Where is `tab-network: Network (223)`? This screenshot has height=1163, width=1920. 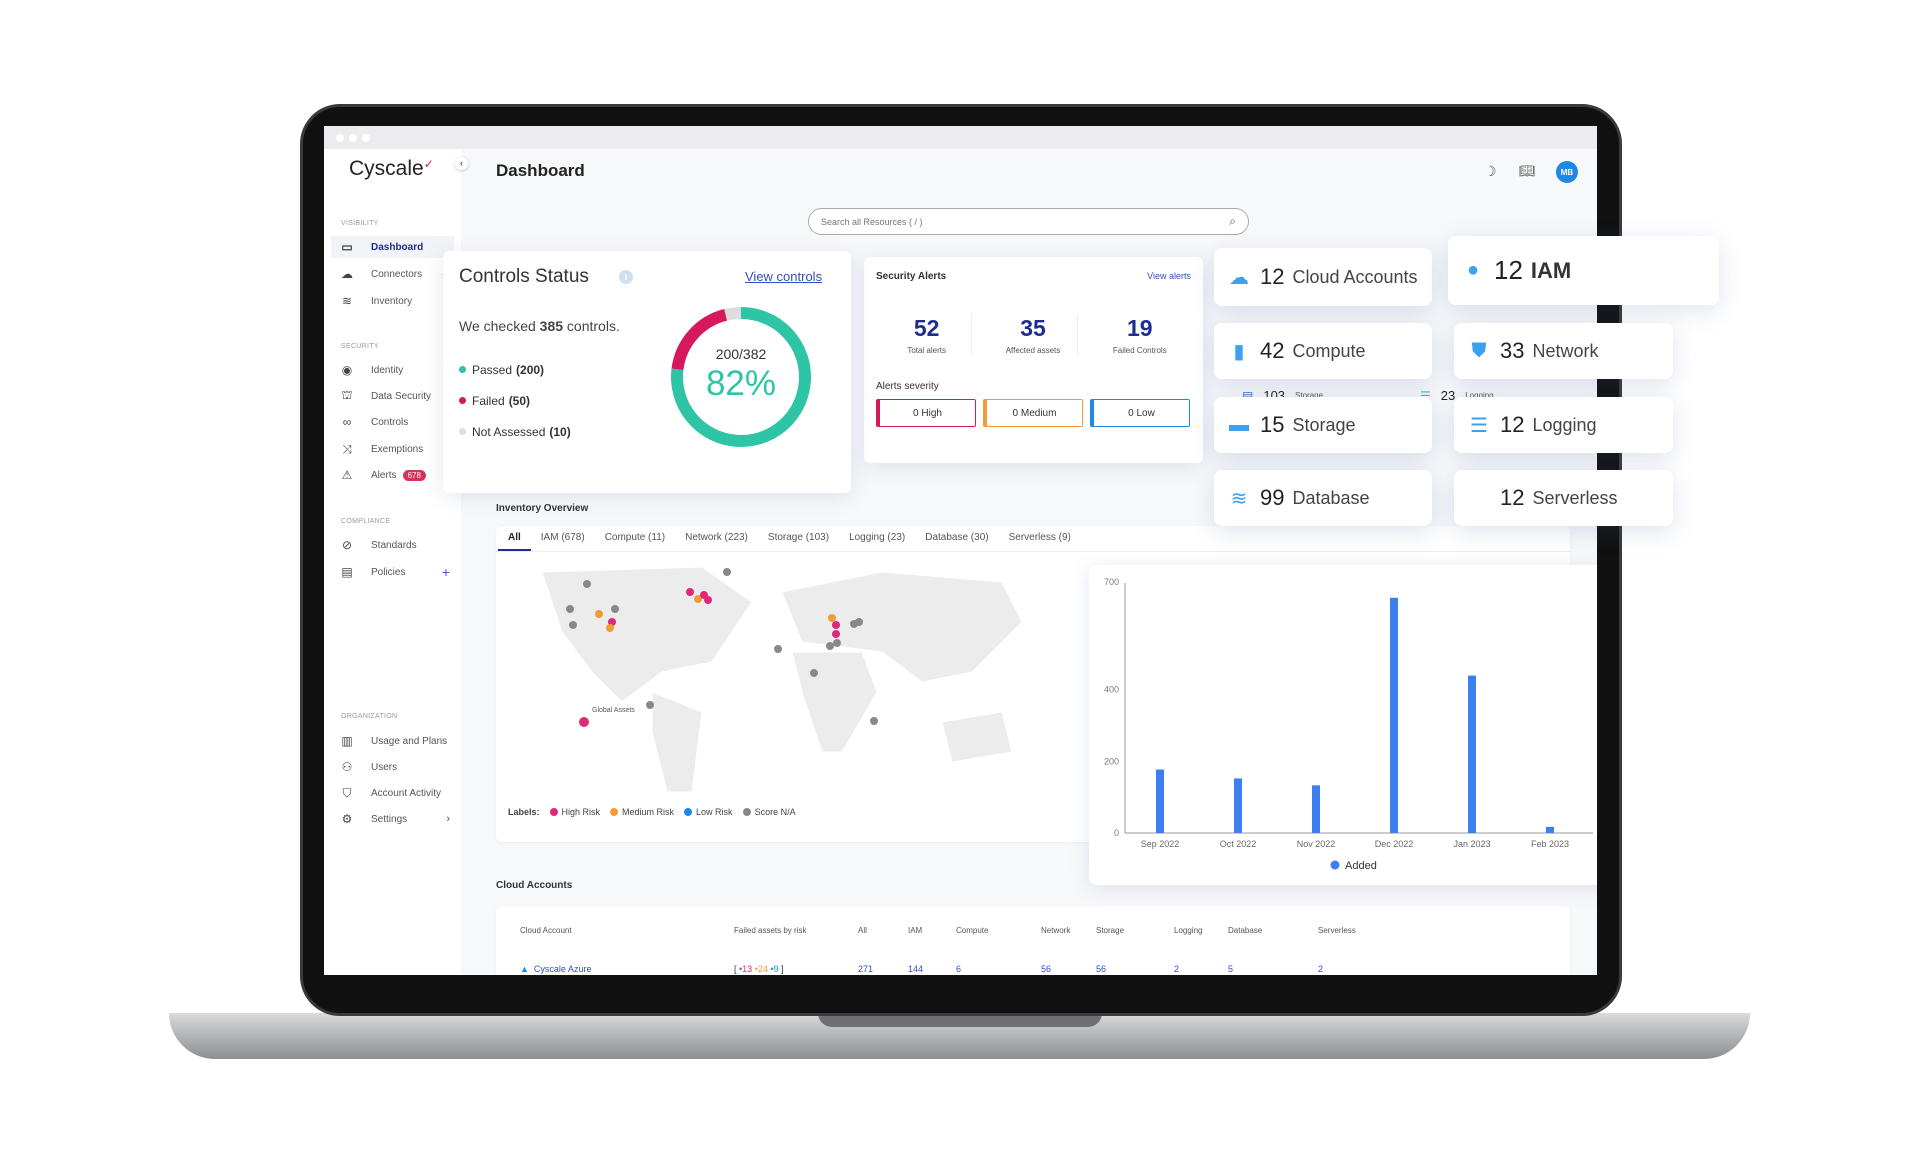
tab-network: Network (223) is located at coordinates (716, 538).